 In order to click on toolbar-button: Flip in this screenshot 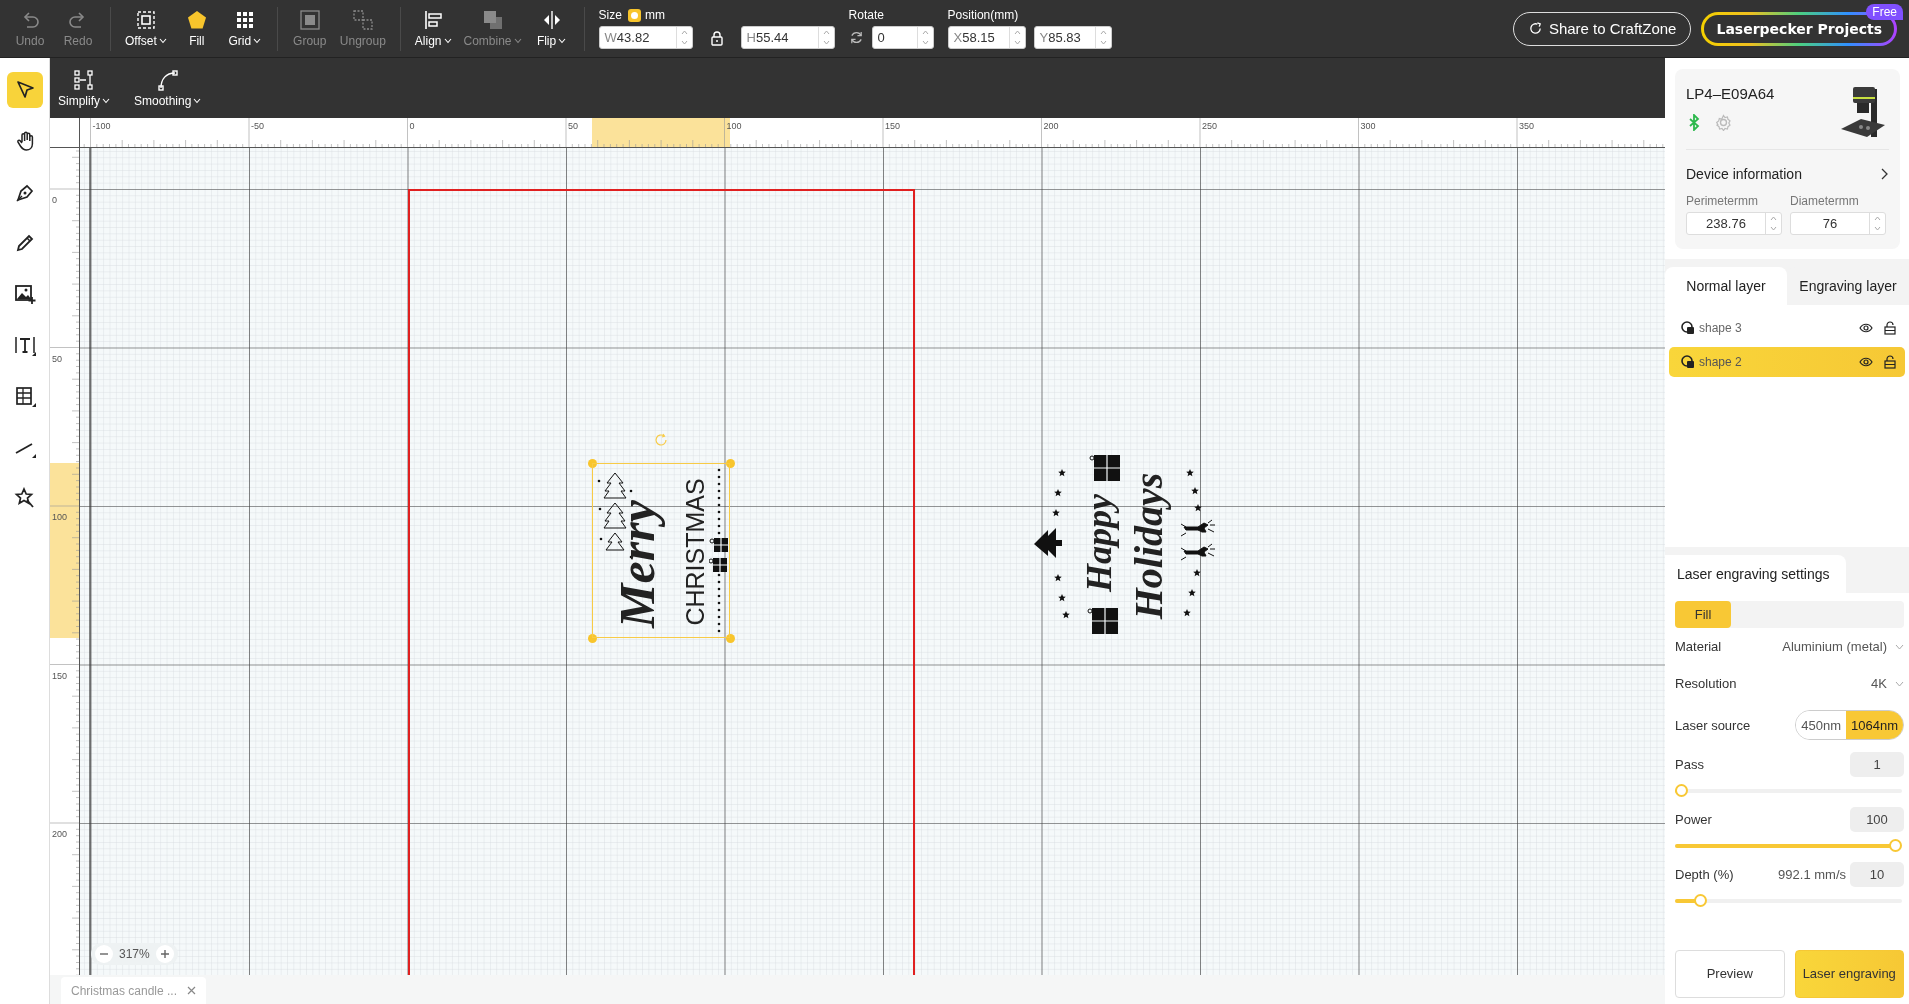, I will do `click(551, 28)`.